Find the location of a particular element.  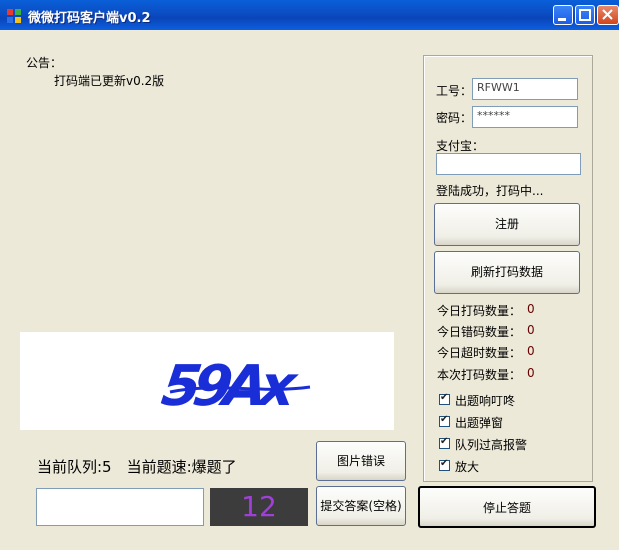

stat-today-error-label: 今日错码数量： is located at coordinates (479, 332).